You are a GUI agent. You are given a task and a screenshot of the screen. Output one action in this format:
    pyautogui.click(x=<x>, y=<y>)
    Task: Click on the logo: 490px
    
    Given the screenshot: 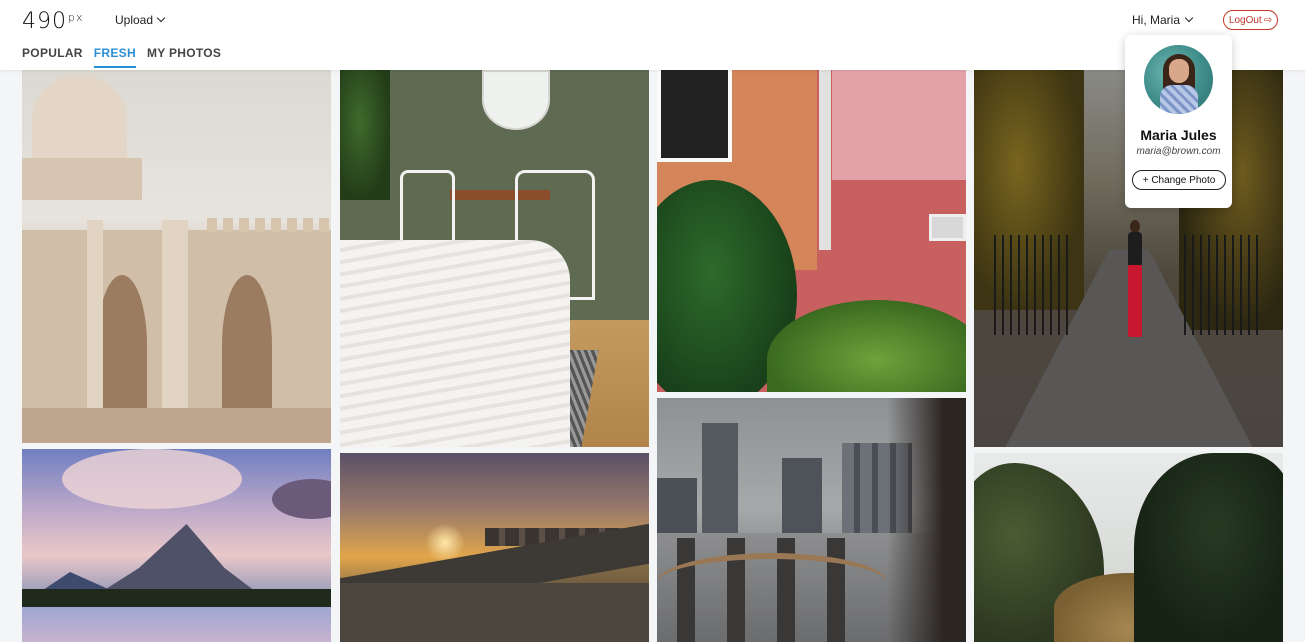 What is the action you would take?
    pyautogui.click(x=53, y=21)
    